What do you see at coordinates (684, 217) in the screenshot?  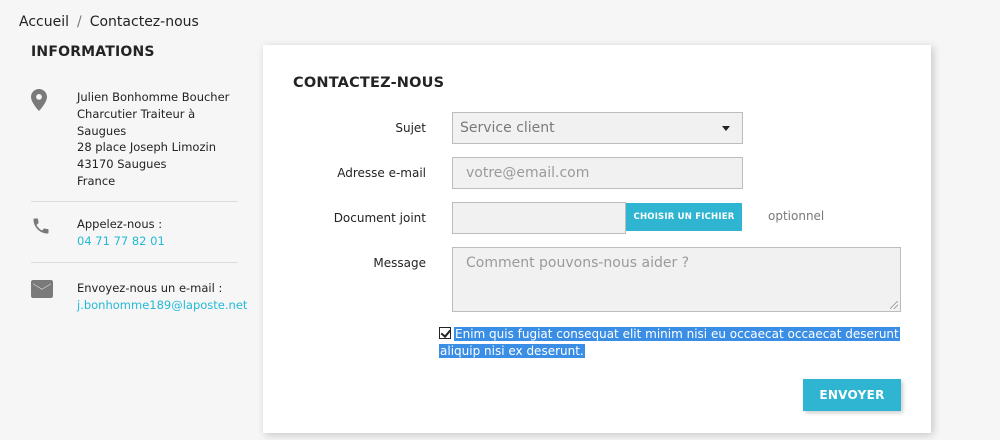 I see `choose-file-button: CHOISIR UN FICHIER` at bounding box center [684, 217].